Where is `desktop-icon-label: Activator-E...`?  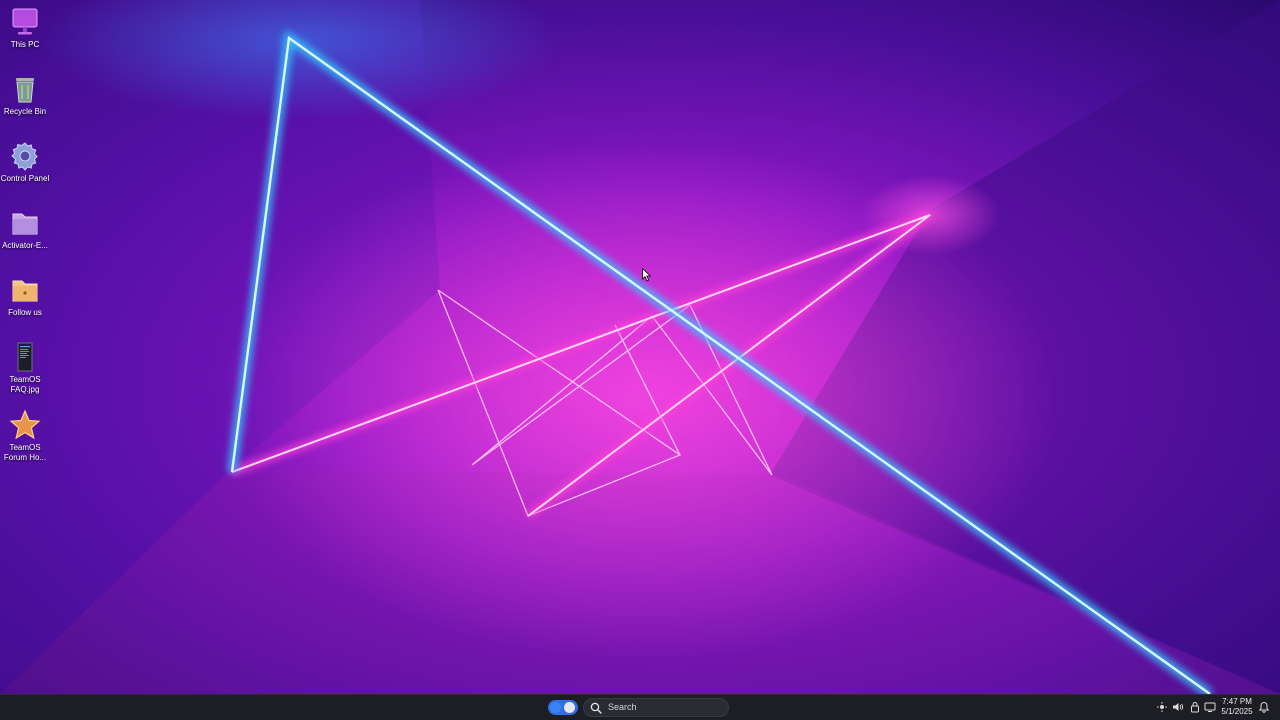 desktop-icon-label: Activator-E... is located at coordinates (25, 245).